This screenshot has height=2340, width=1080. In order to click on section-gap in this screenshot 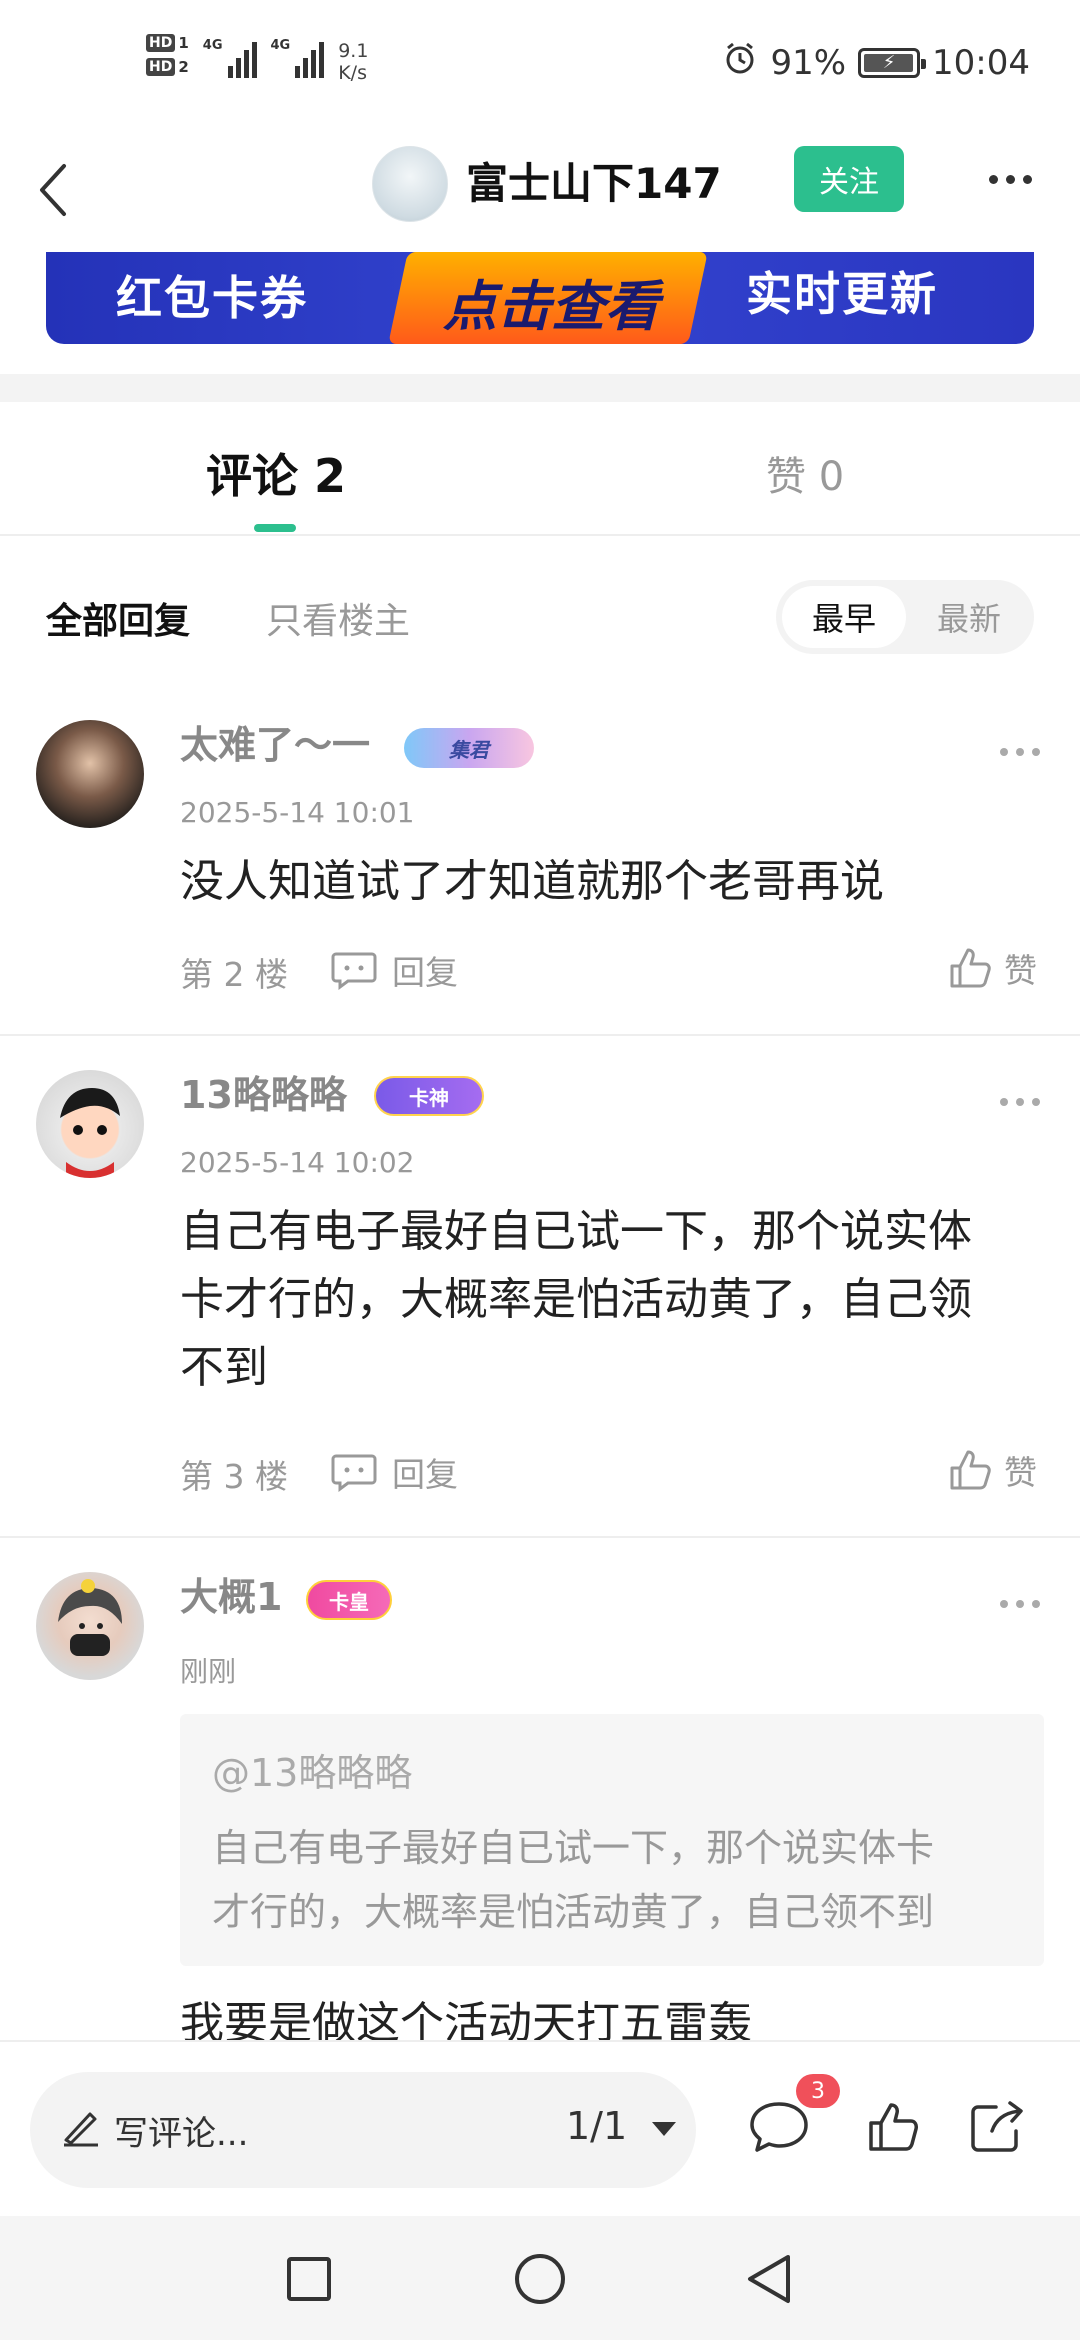, I will do `click(540, 388)`.